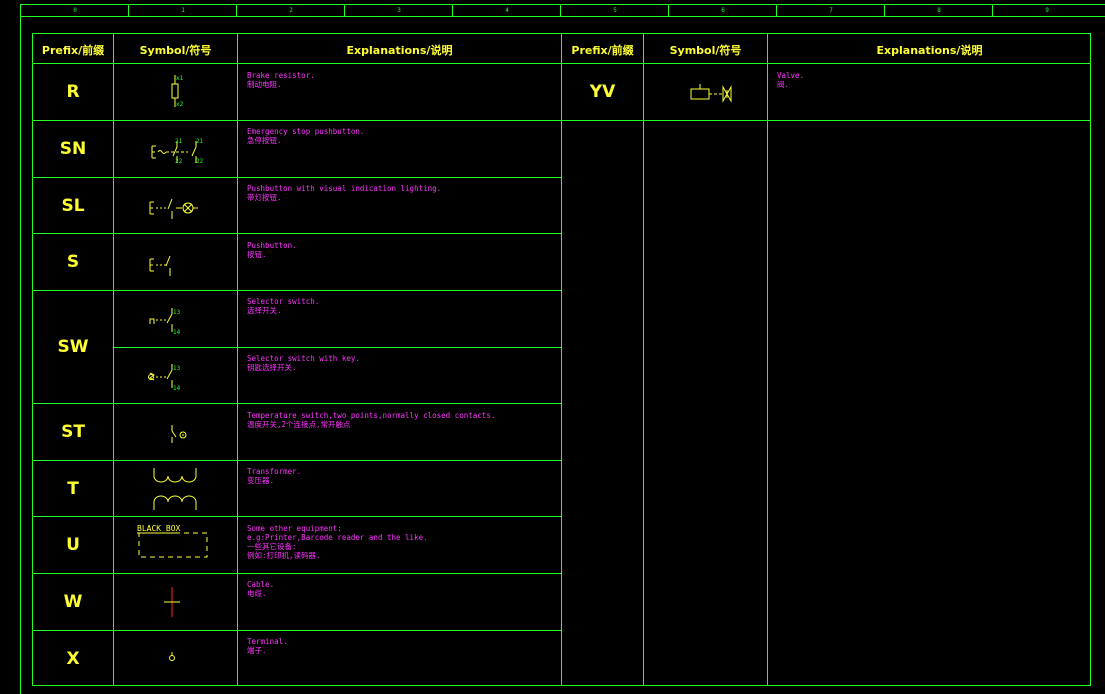 The image size is (1105, 694). I want to click on explanation-line: e.g:Printer,Barcode reader and the like., so click(337, 537).